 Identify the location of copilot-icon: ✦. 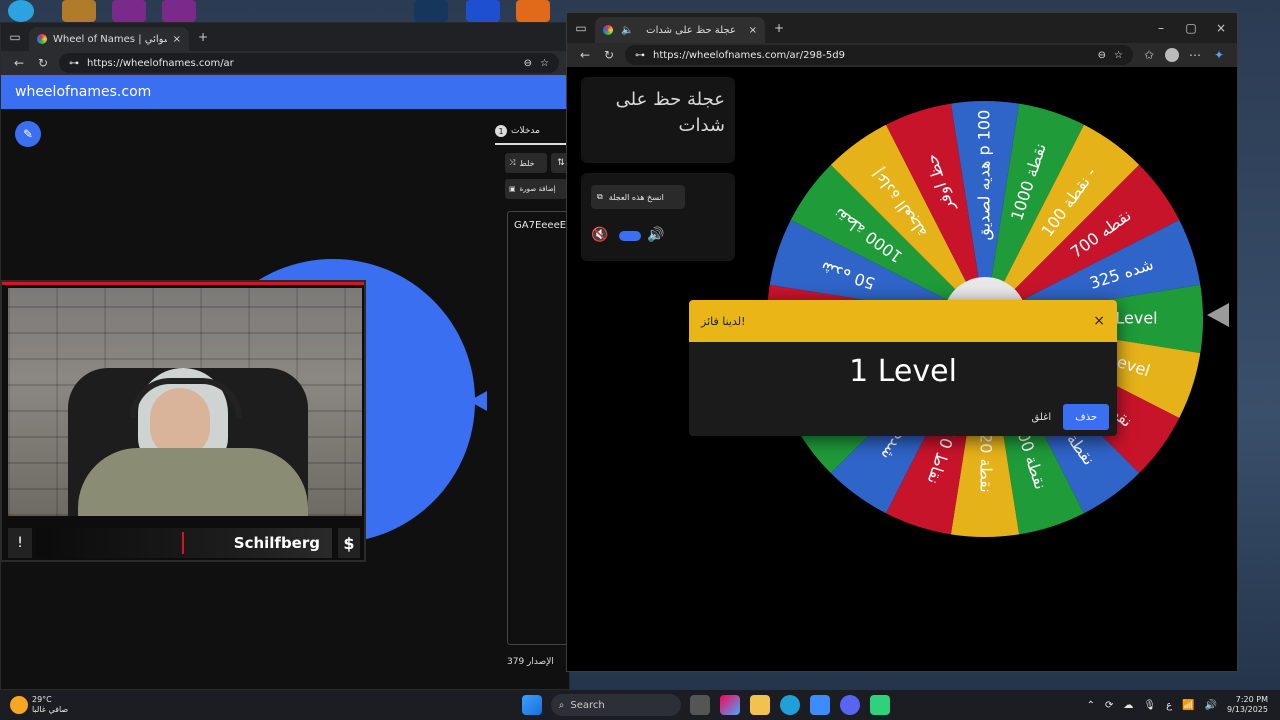
(1219, 55).